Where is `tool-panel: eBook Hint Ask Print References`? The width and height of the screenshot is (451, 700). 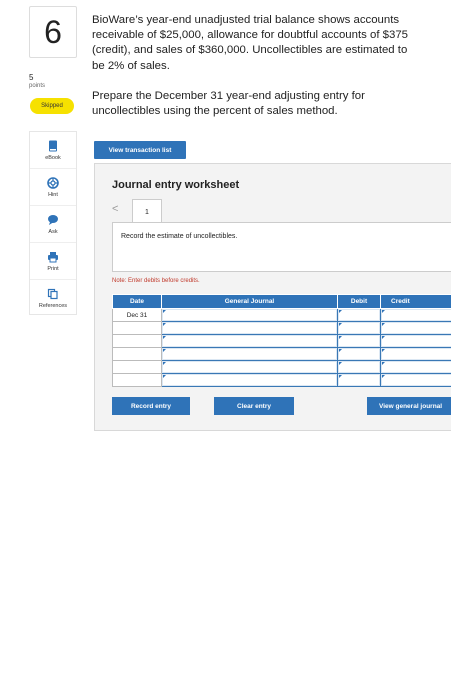
tool-panel: eBook Hint Ask Print References is located at coordinates (53, 223).